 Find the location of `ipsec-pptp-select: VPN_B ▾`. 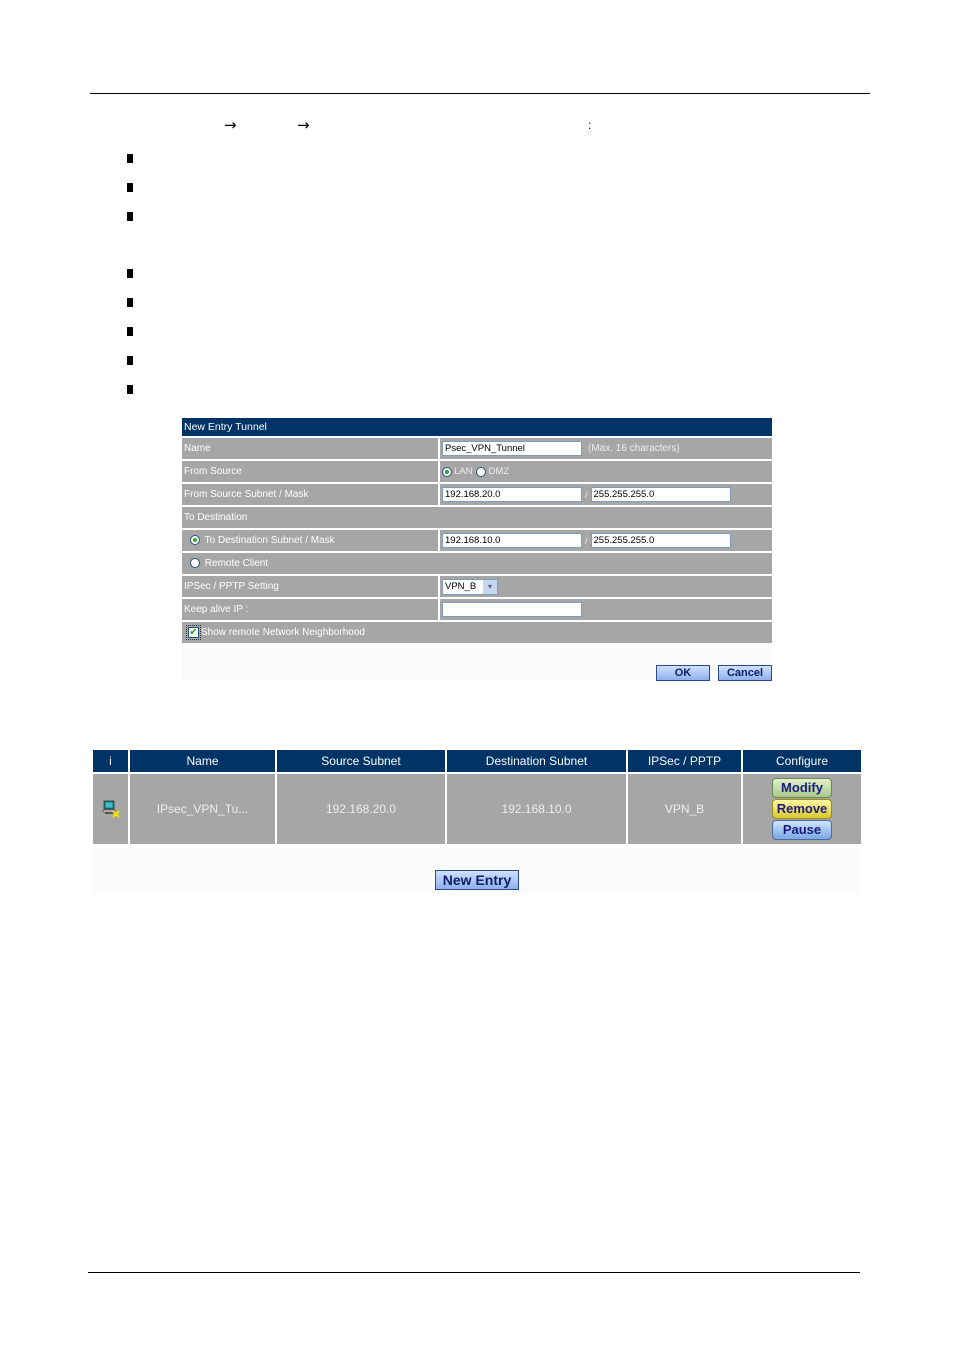

ipsec-pptp-select: VPN_B ▾ is located at coordinates (470, 586).